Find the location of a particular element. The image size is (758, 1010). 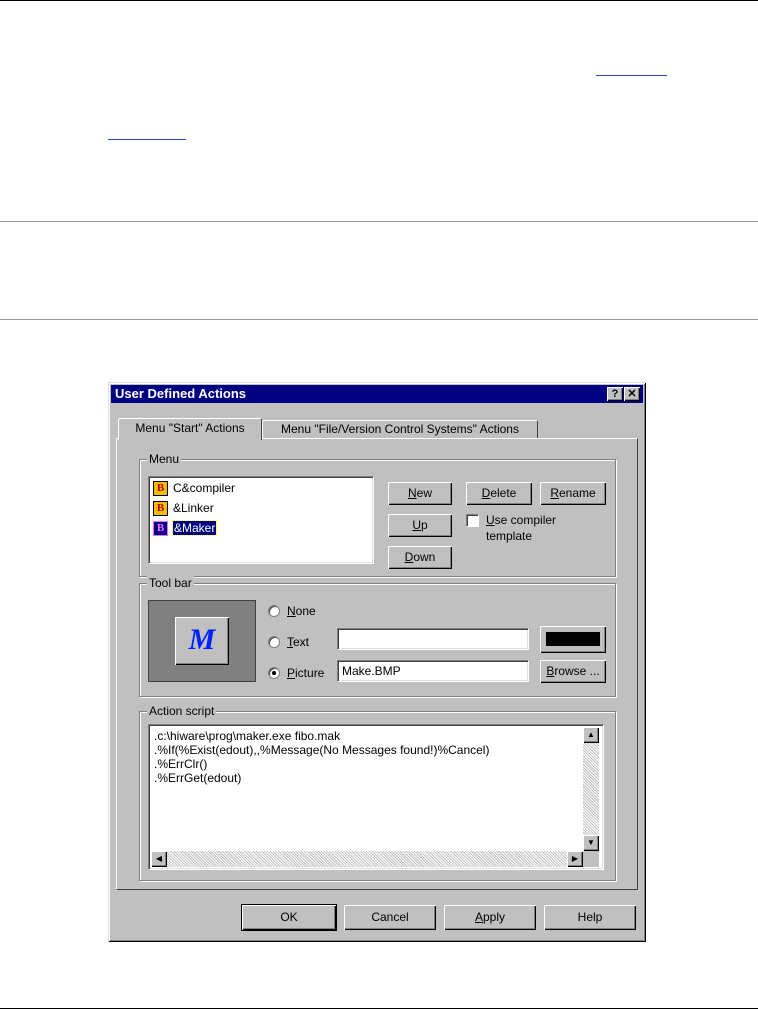

script-line: .%ErrGet(edout) is located at coordinates (198, 778).